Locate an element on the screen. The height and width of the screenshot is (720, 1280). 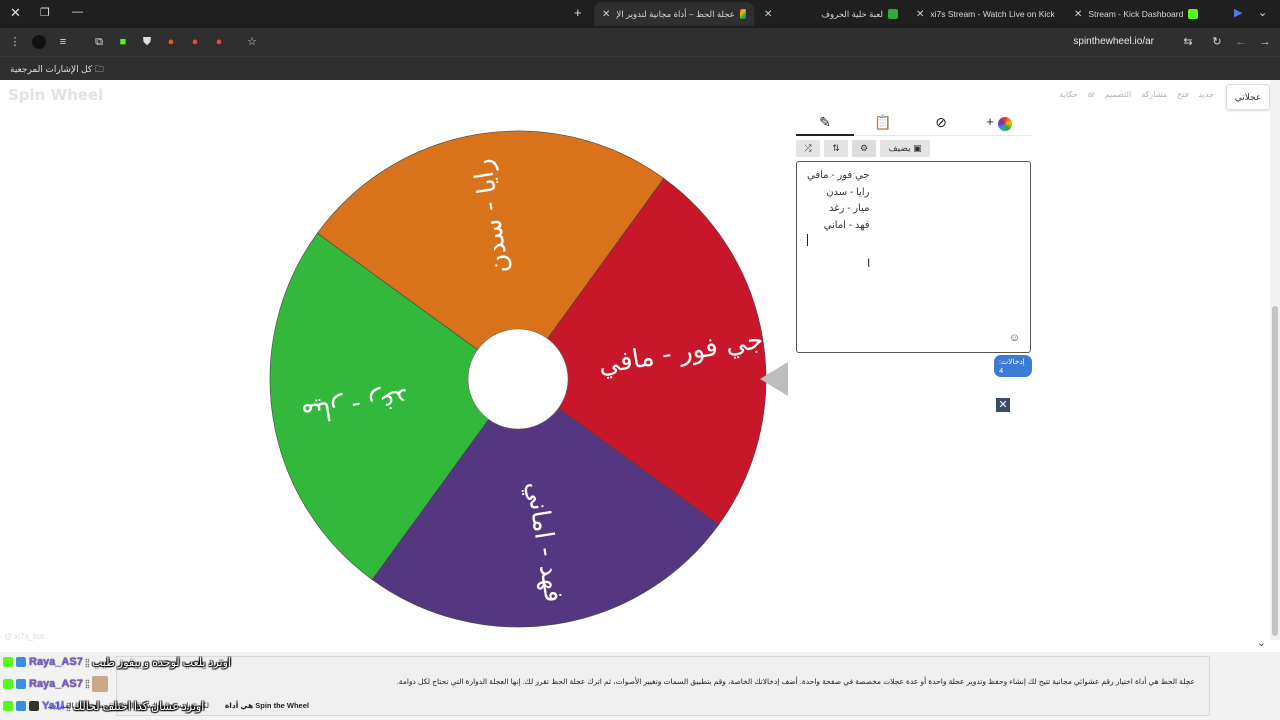
all-bookmarks: كل الإشارات المرجعية 🗀 is located at coordinates (57, 70).